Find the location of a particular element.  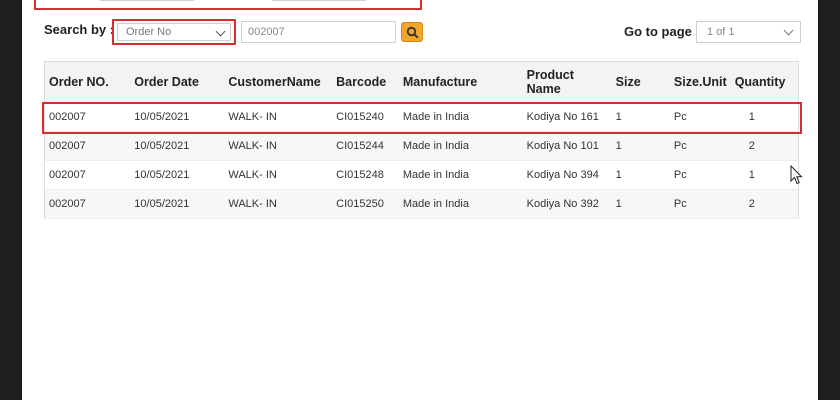

search-field-highlight: Order No is located at coordinates (174, 32).